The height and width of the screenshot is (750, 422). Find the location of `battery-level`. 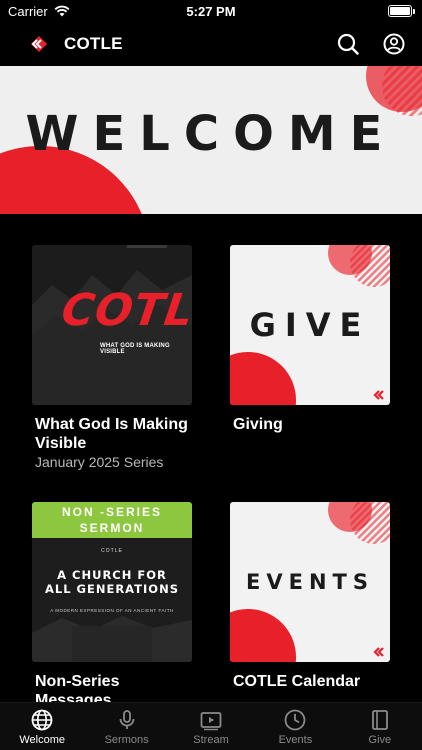

battery-level is located at coordinates (400, 11).